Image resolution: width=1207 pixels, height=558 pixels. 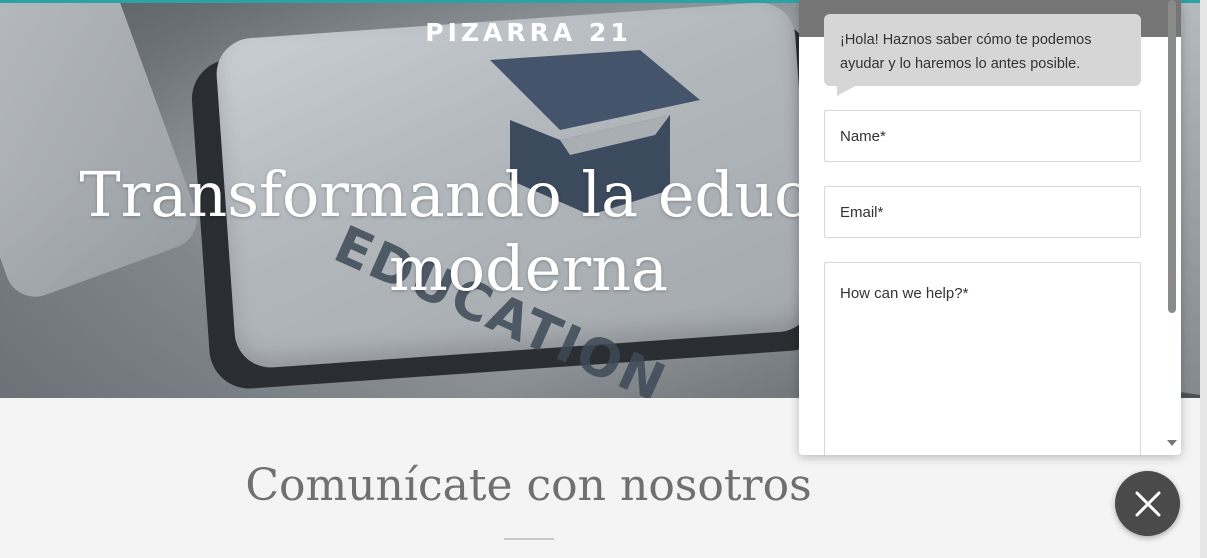 What do you see at coordinates (1172, 156) in the screenshot?
I see `chat-scrollbar-thumb` at bounding box center [1172, 156].